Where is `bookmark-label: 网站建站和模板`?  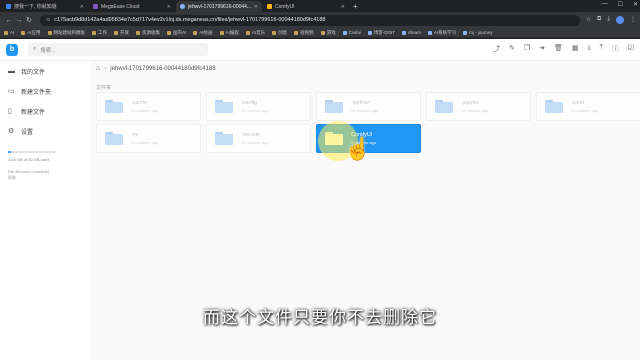 bookmark-label: 网站建站和模板 is located at coordinates (69, 32).